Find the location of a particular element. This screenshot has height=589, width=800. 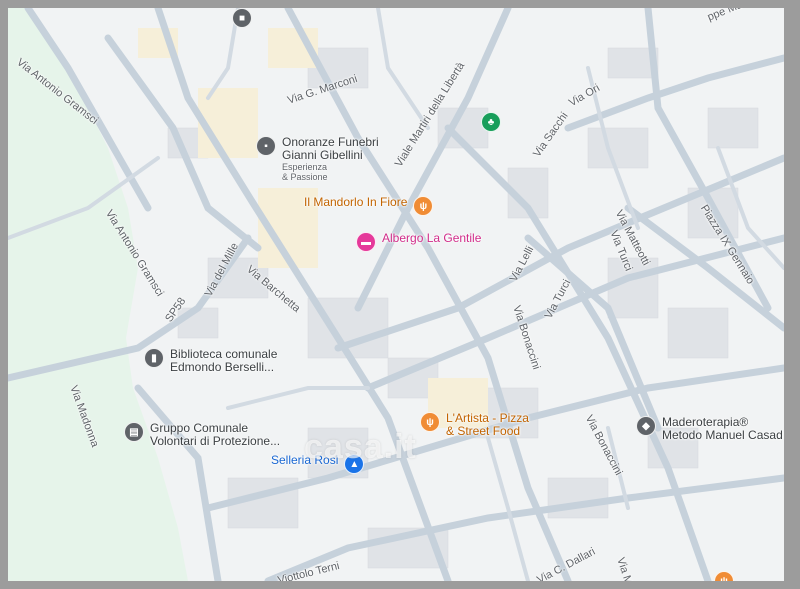

poi-il-mandorlo-in-fiore: ψ Il Mandorlo In Fiore is located at coordinates (369, 205).